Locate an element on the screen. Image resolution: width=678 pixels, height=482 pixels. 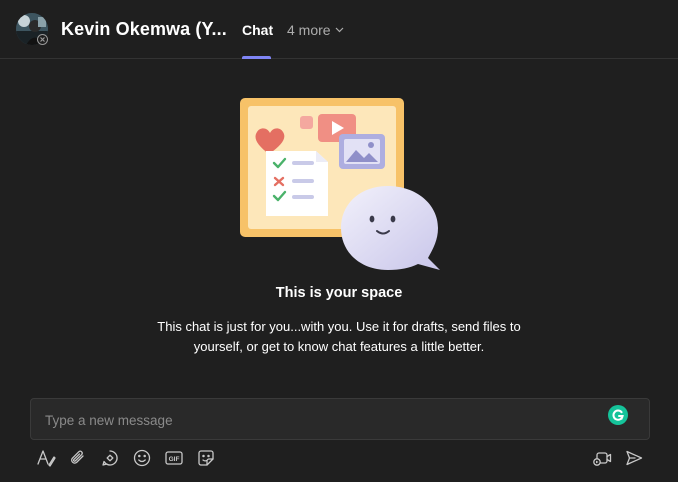
active-tab-indicator is located at coordinates (256, 57).